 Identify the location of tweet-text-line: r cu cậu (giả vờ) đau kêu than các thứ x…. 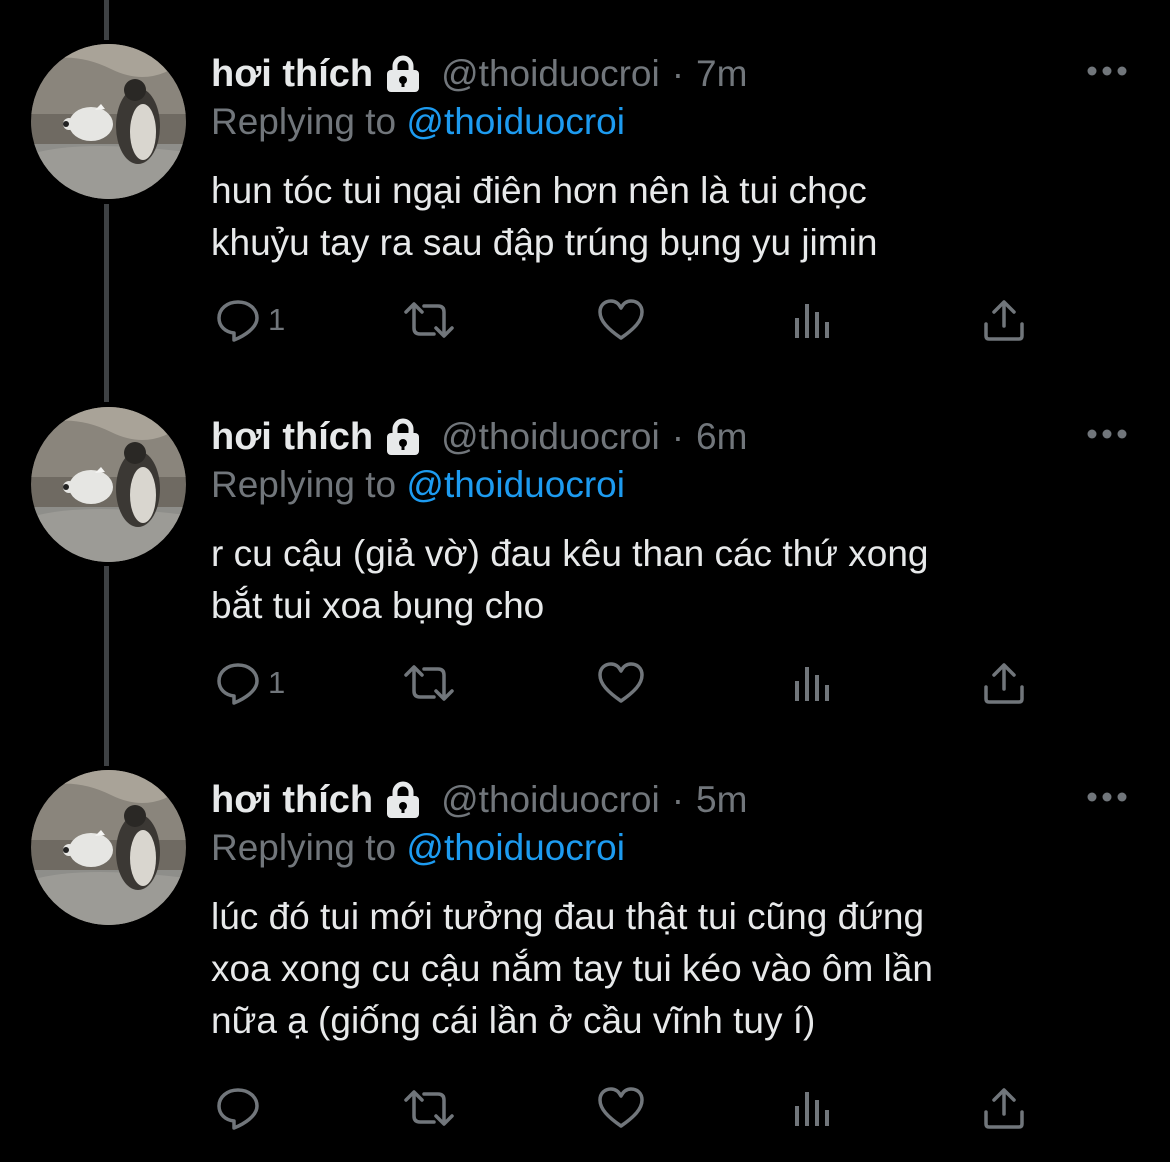
(570, 553).